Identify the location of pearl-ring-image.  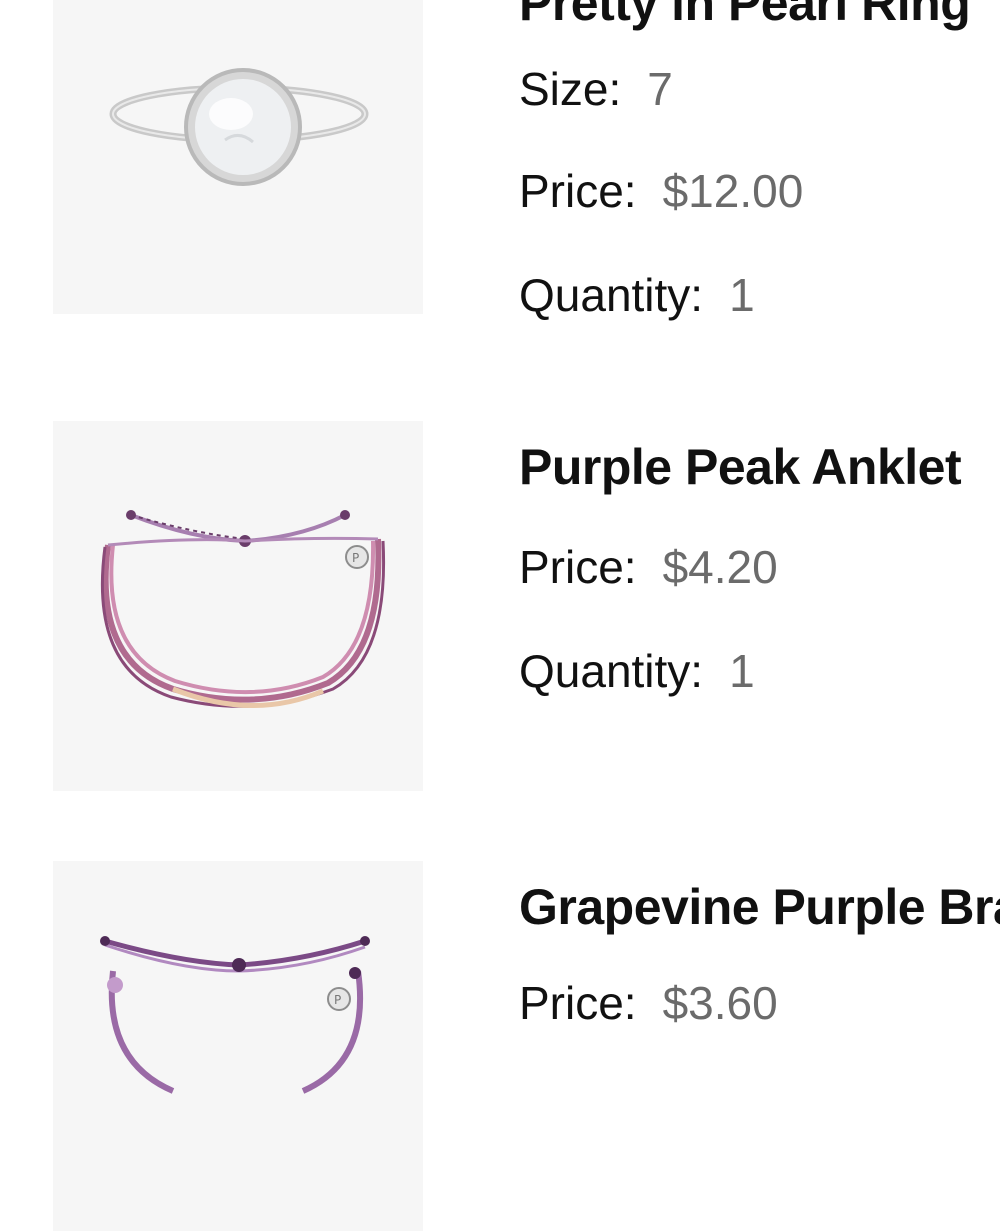
(239, 127).